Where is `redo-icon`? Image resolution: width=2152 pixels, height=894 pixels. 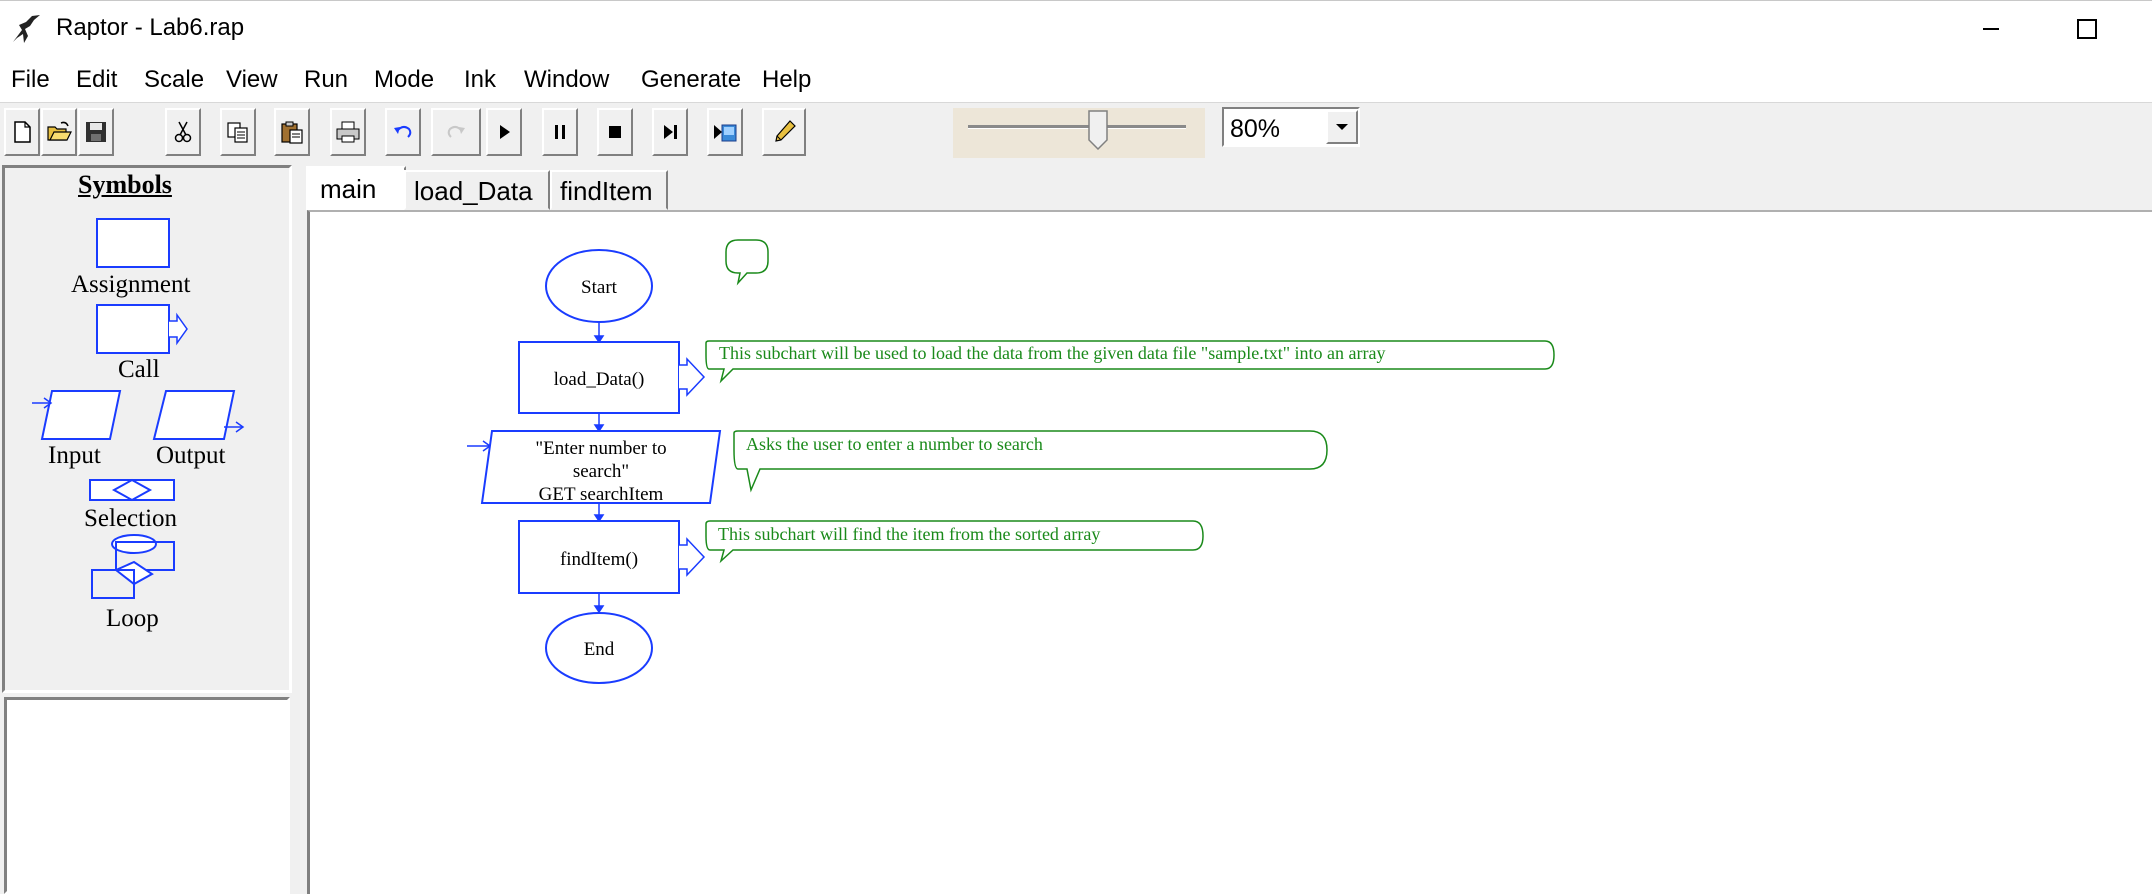
redo-icon is located at coordinates (456, 131).